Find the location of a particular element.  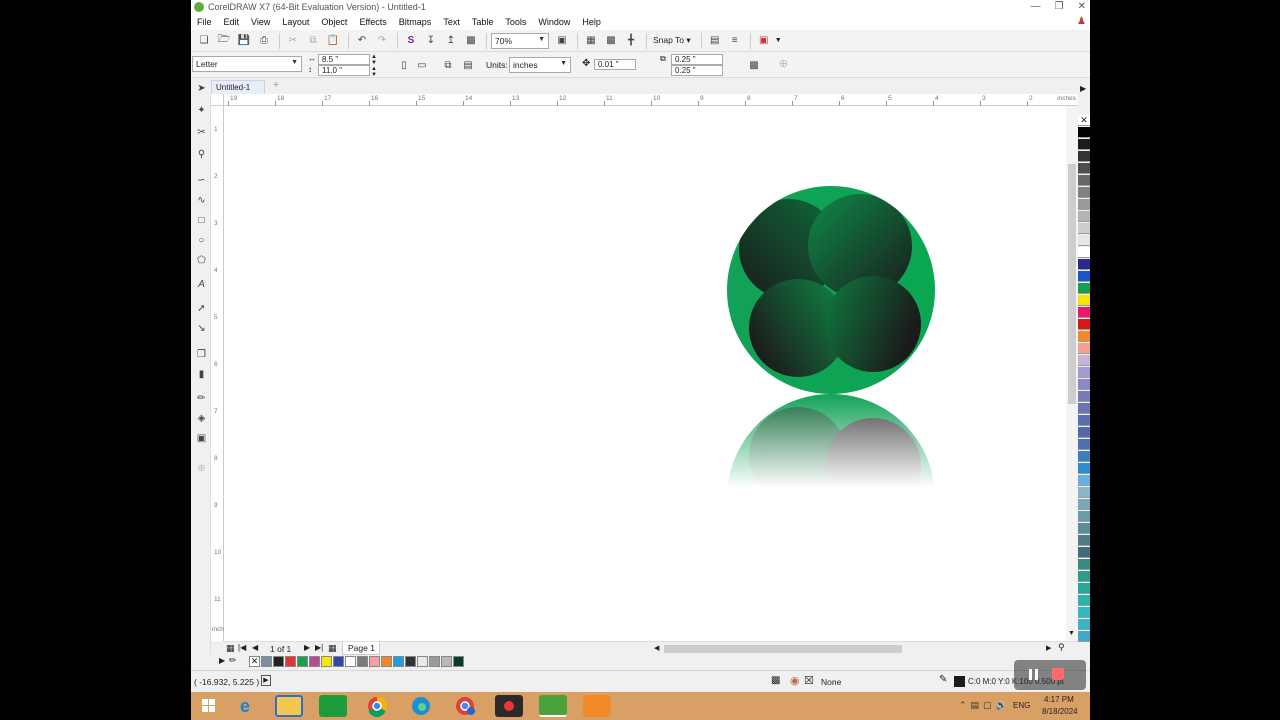

save-icon: 💾 is located at coordinates (244, 41).